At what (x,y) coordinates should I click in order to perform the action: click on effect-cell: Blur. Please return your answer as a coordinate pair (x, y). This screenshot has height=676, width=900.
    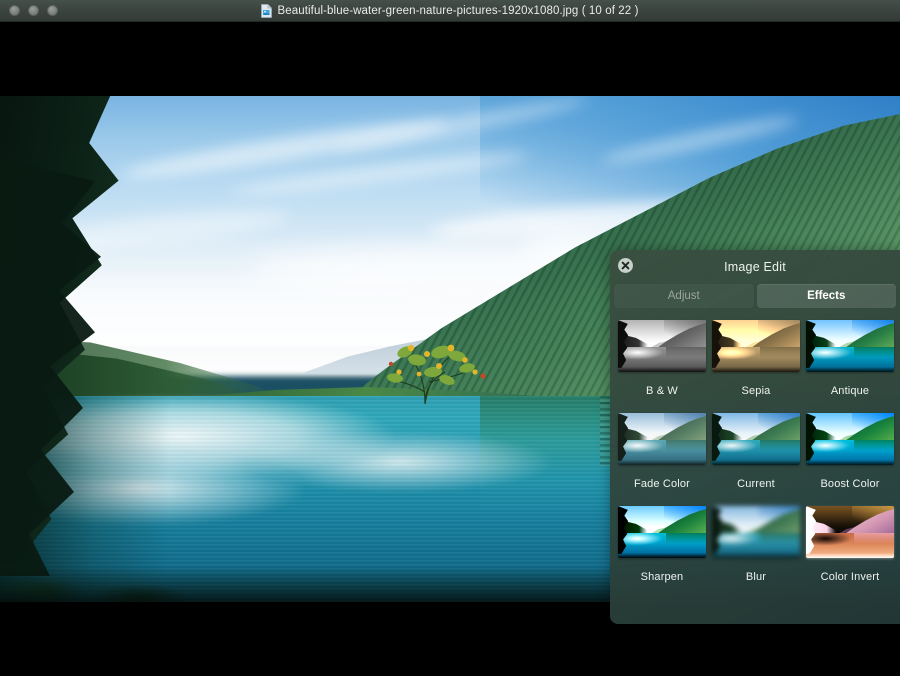
    Looking at the image, I should click on (756, 552).